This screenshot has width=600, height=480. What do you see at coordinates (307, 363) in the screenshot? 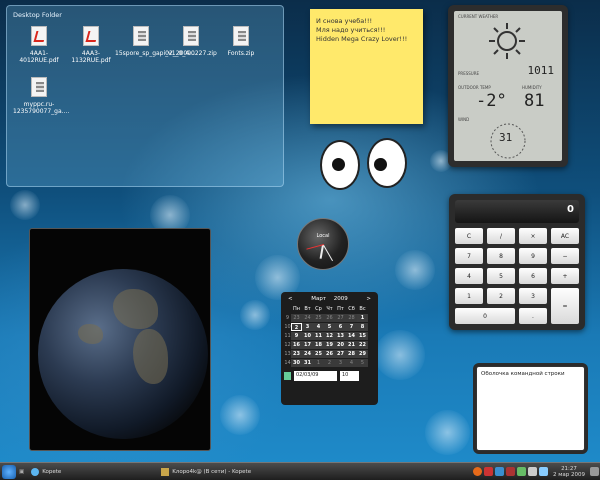
I see `calendar-day: 31` at bounding box center [307, 363].